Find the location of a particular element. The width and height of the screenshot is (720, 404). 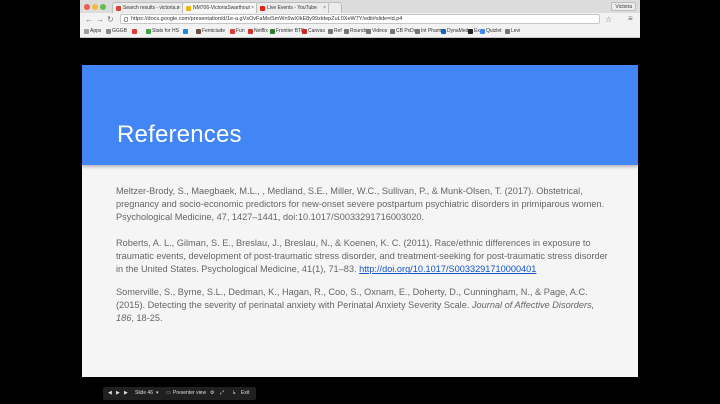

bookmark-item: Ref is located at coordinates (335, 31).